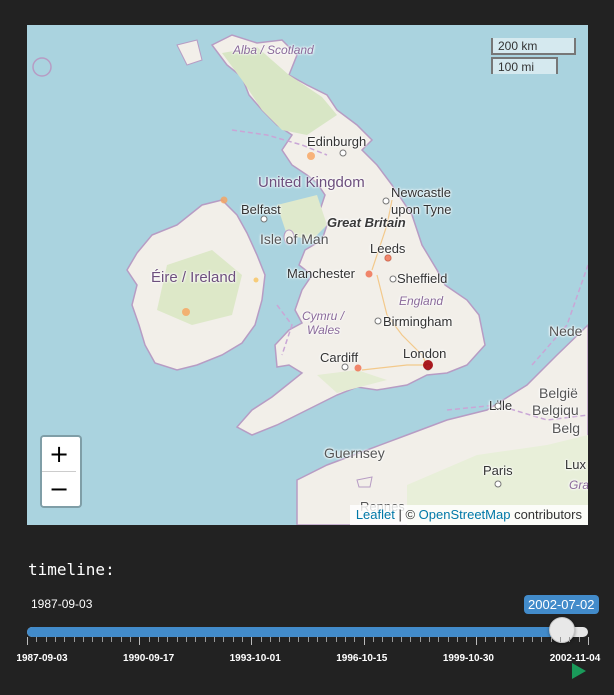 This screenshot has width=614, height=695. I want to click on label-lux: Lux, so click(575, 464).